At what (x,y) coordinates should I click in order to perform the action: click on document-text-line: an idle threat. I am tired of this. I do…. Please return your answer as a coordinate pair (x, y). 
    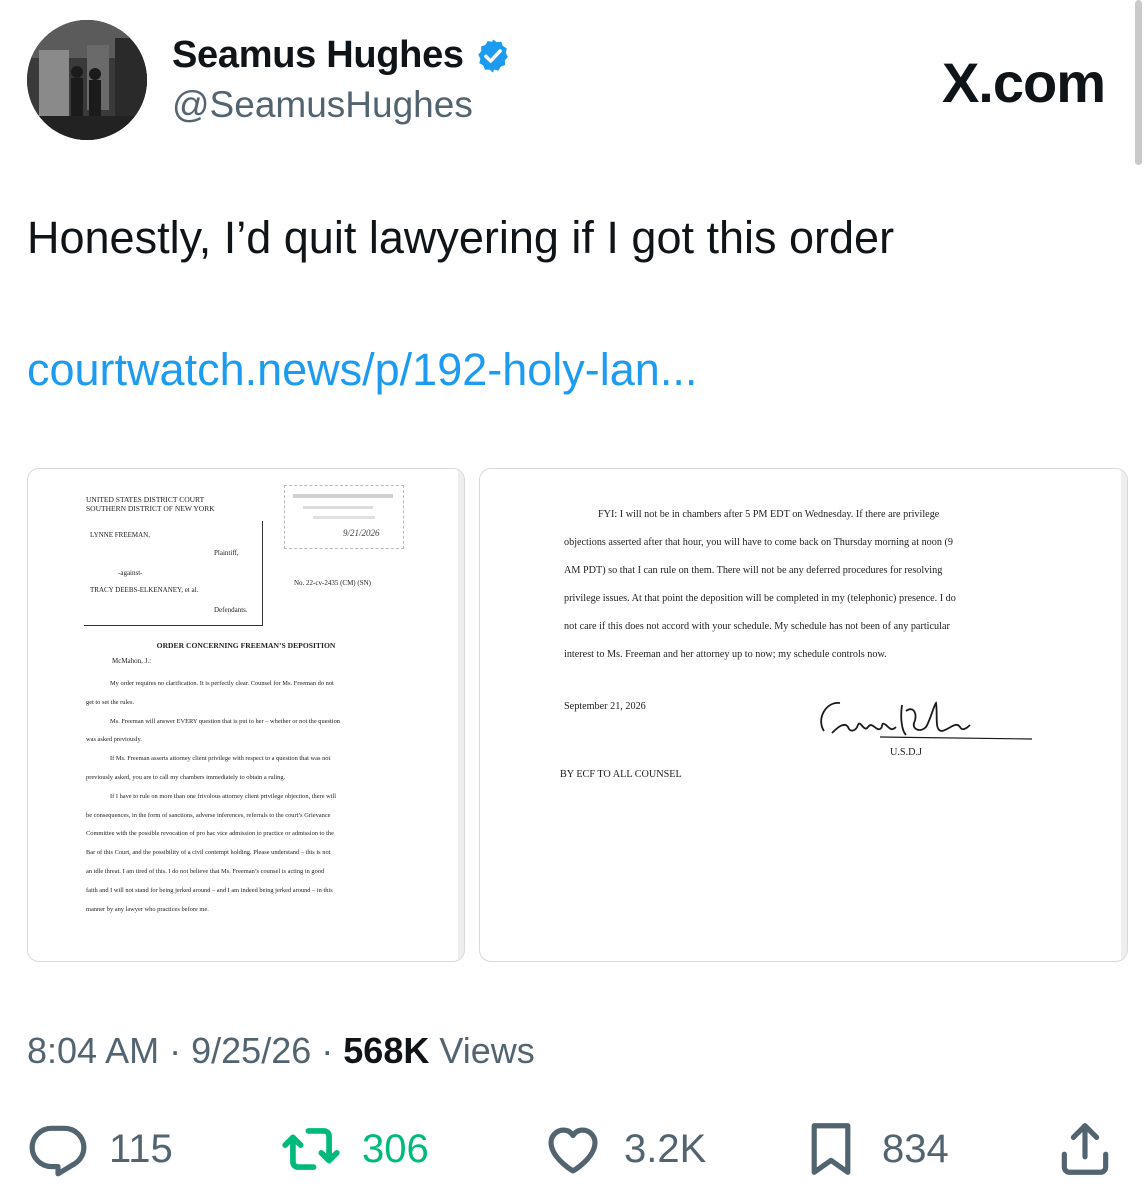
    Looking at the image, I should click on (205, 871).